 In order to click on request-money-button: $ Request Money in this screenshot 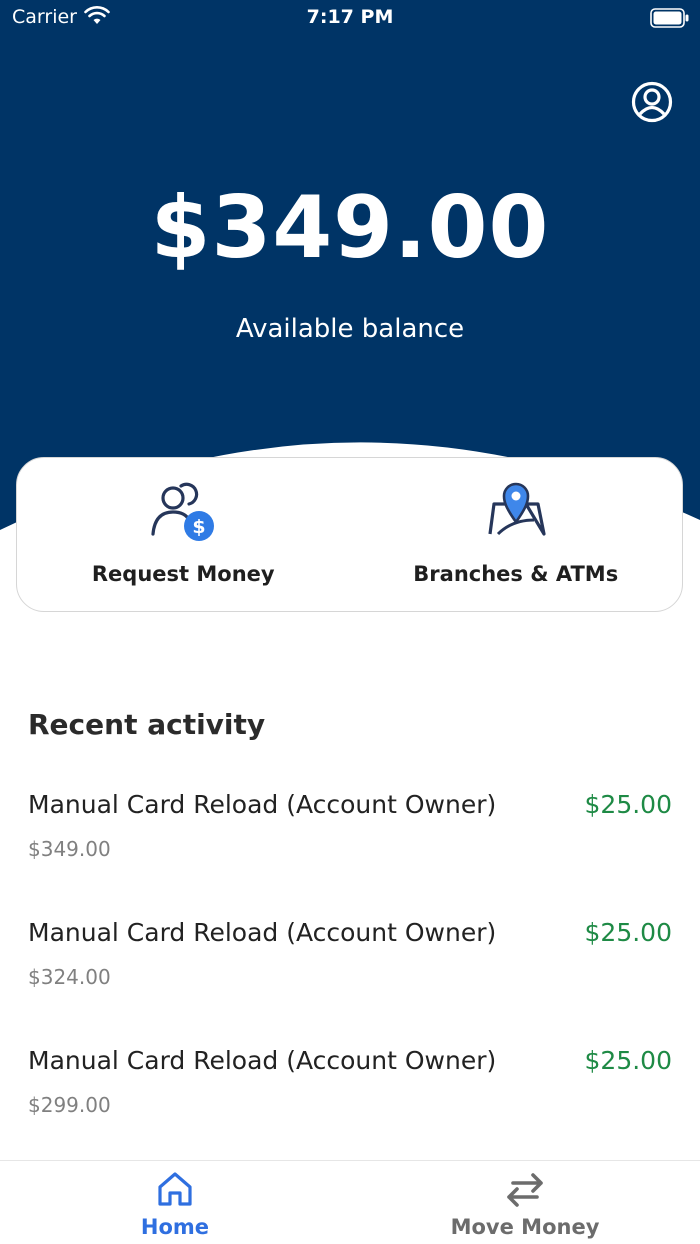, I will do `click(183, 534)`.